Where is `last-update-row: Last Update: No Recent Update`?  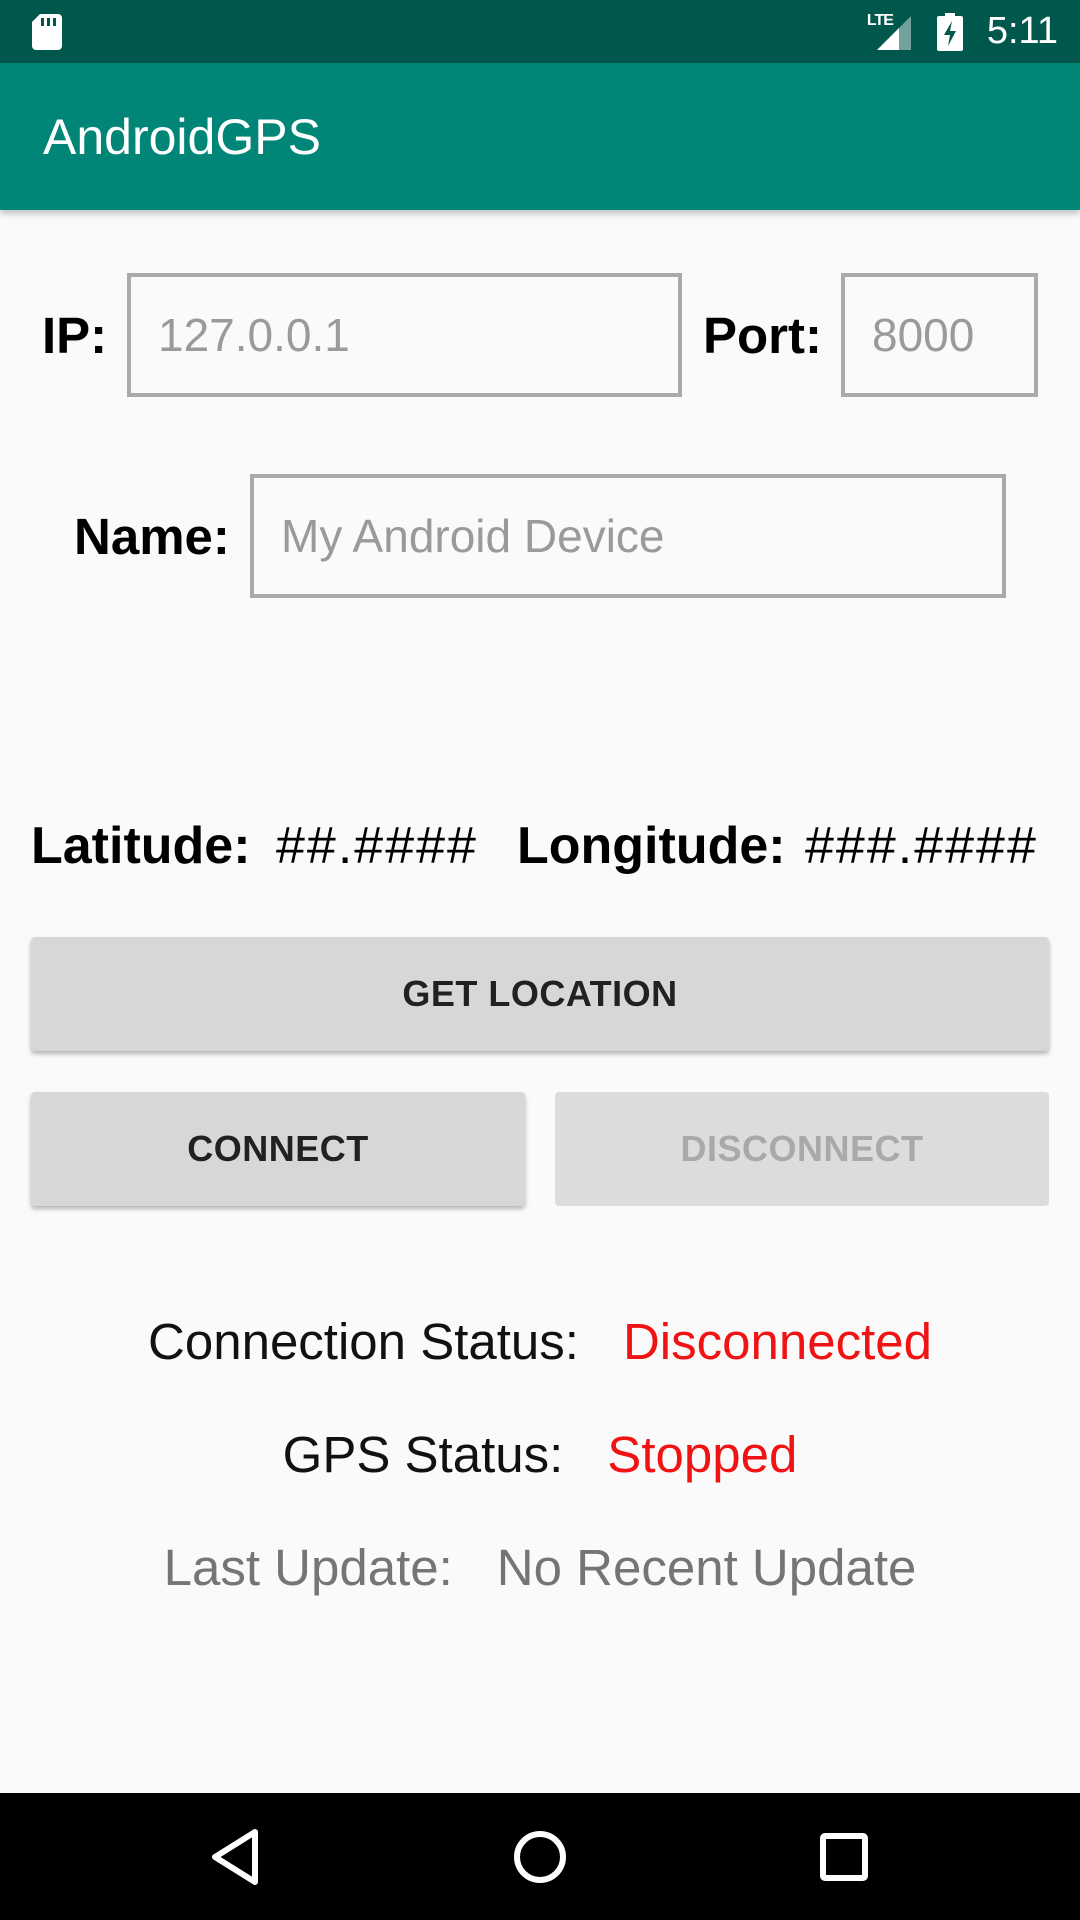 last-update-row: Last Update: No Recent Update is located at coordinates (540, 1567).